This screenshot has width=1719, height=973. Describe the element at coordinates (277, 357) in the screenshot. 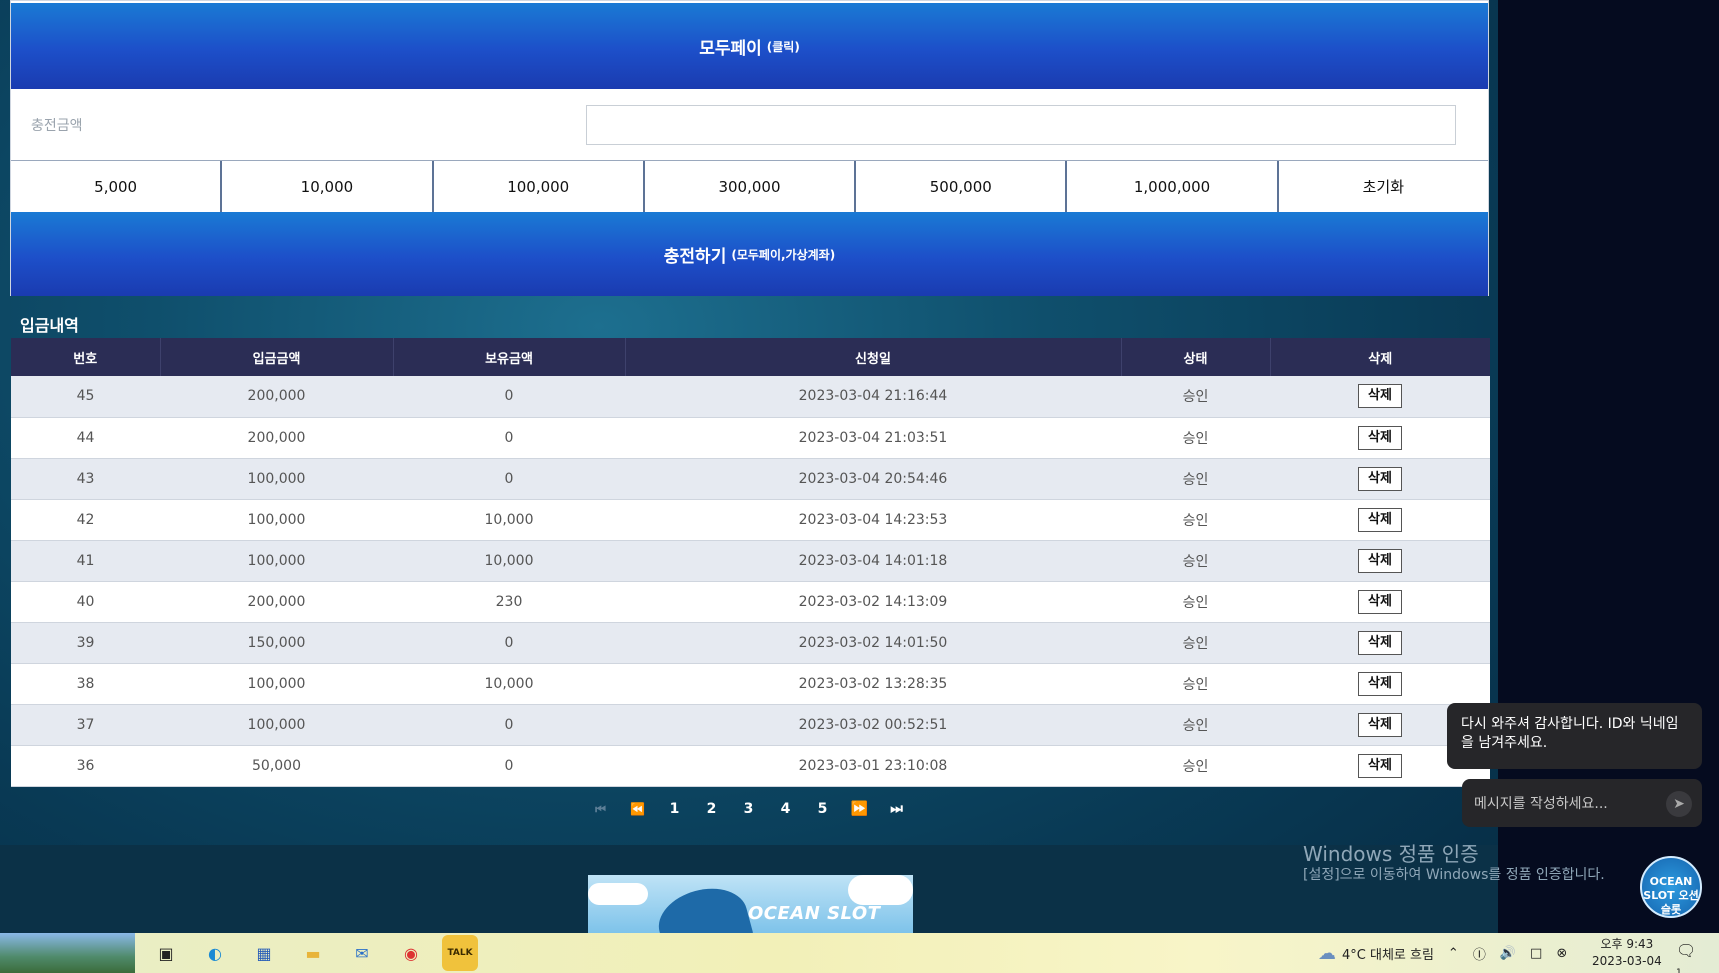

I see `column-header-deposit: 입금금액` at that location.